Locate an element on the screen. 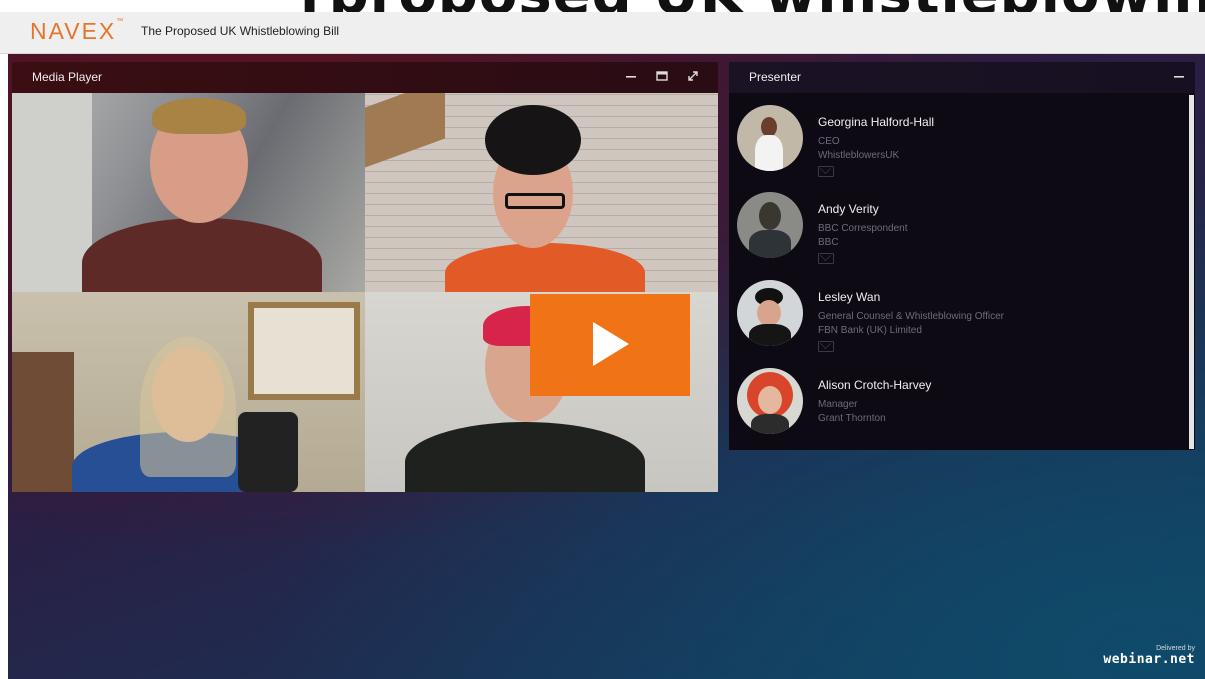 The height and width of the screenshot is (679, 1205). fullscreen-icon is located at coordinates (693, 77).